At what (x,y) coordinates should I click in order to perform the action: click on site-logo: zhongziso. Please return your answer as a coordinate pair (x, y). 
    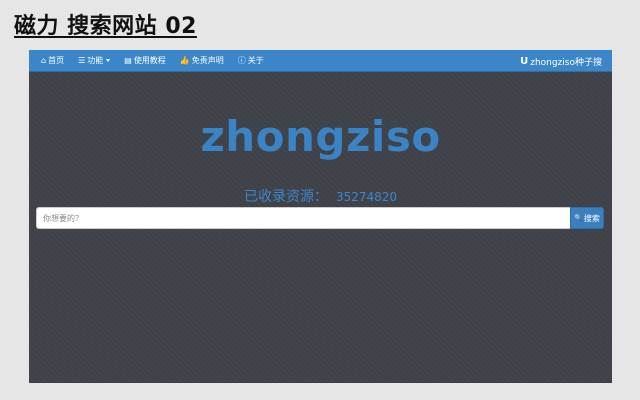
    Looking at the image, I should click on (320, 136).